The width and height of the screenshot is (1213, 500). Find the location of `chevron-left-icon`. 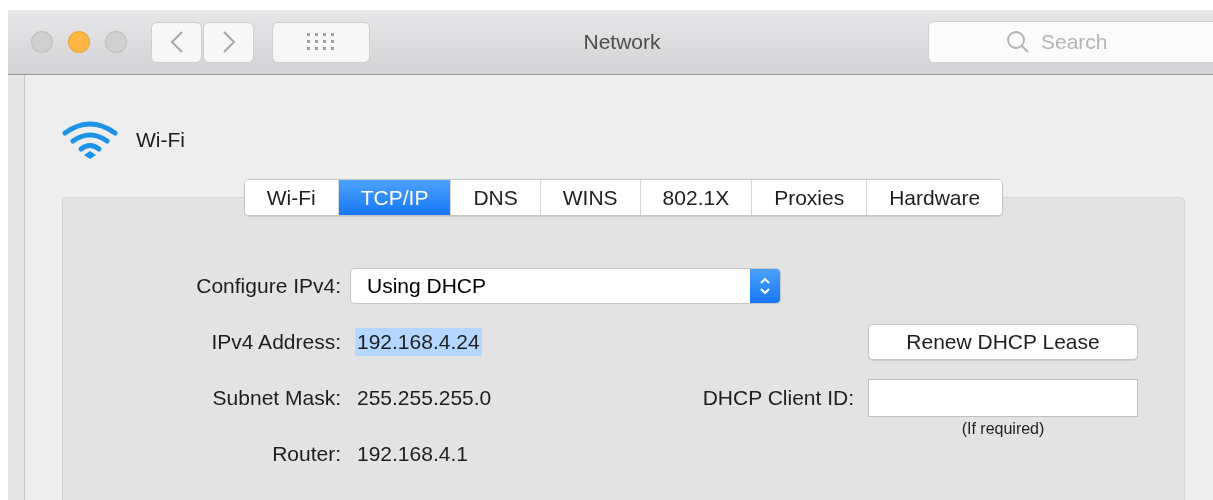

chevron-left-icon is located at coordinates (176, 42).